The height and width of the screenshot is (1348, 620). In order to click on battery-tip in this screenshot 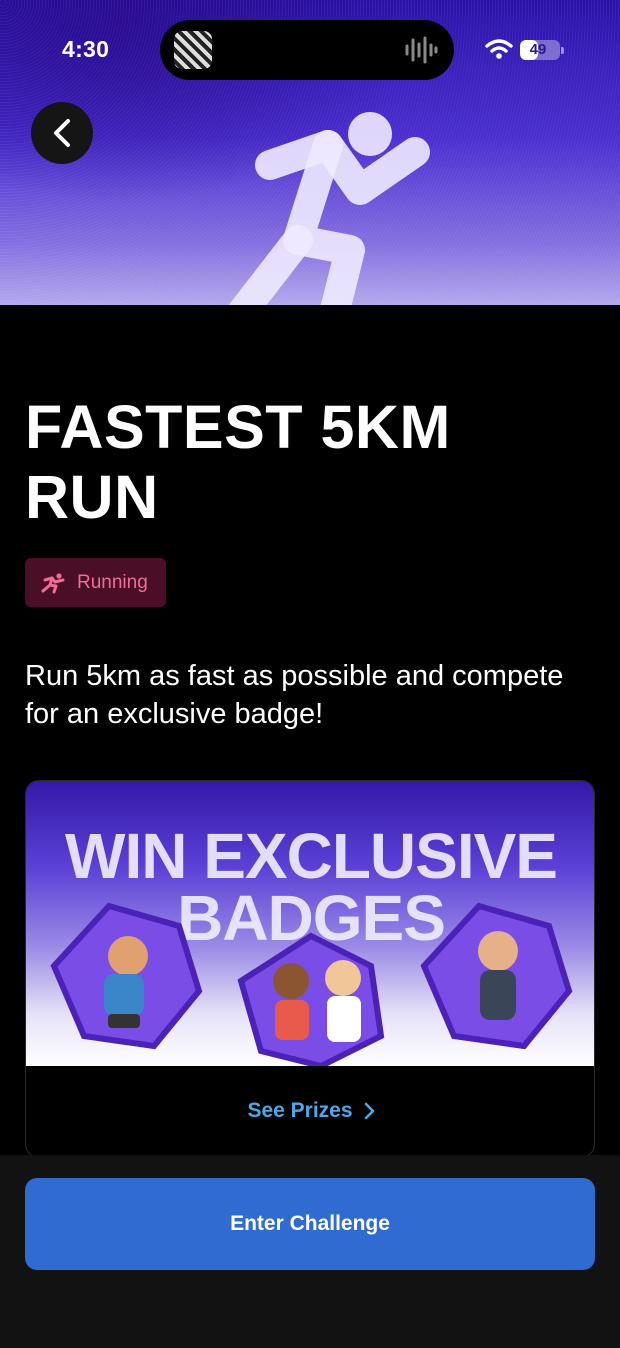, I will do `click(562, 50)`.